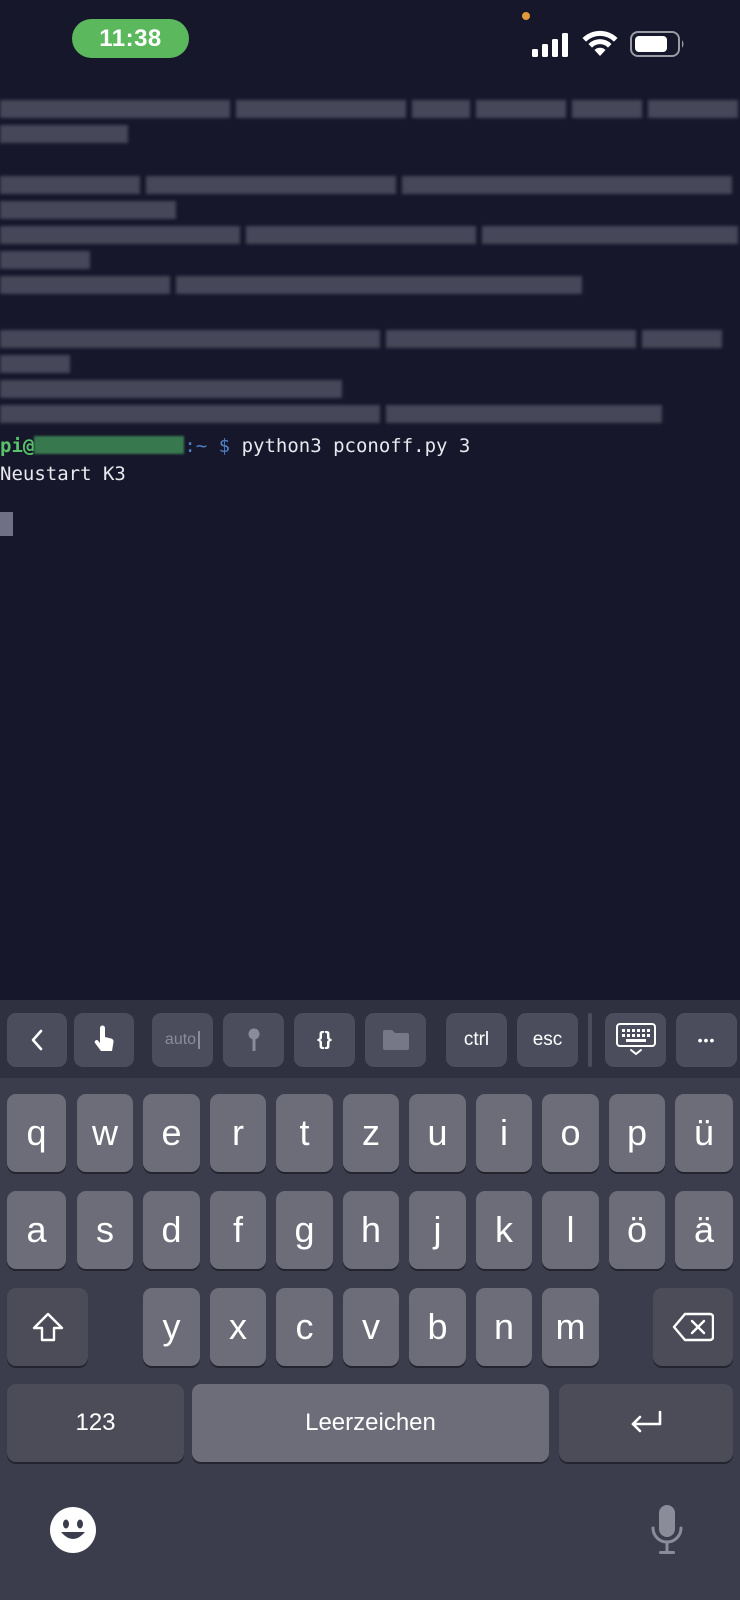  What do you see at coordinates (547, 1040) in the screenshot?
I see `esc-key: esc` at bounding box center [547, 1040].